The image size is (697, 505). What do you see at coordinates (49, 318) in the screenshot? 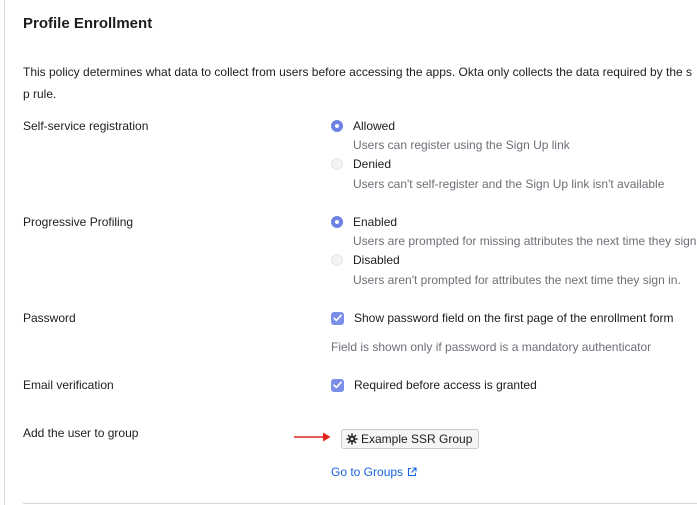
I see `password-label: Password` at bounding box center [49, 318].